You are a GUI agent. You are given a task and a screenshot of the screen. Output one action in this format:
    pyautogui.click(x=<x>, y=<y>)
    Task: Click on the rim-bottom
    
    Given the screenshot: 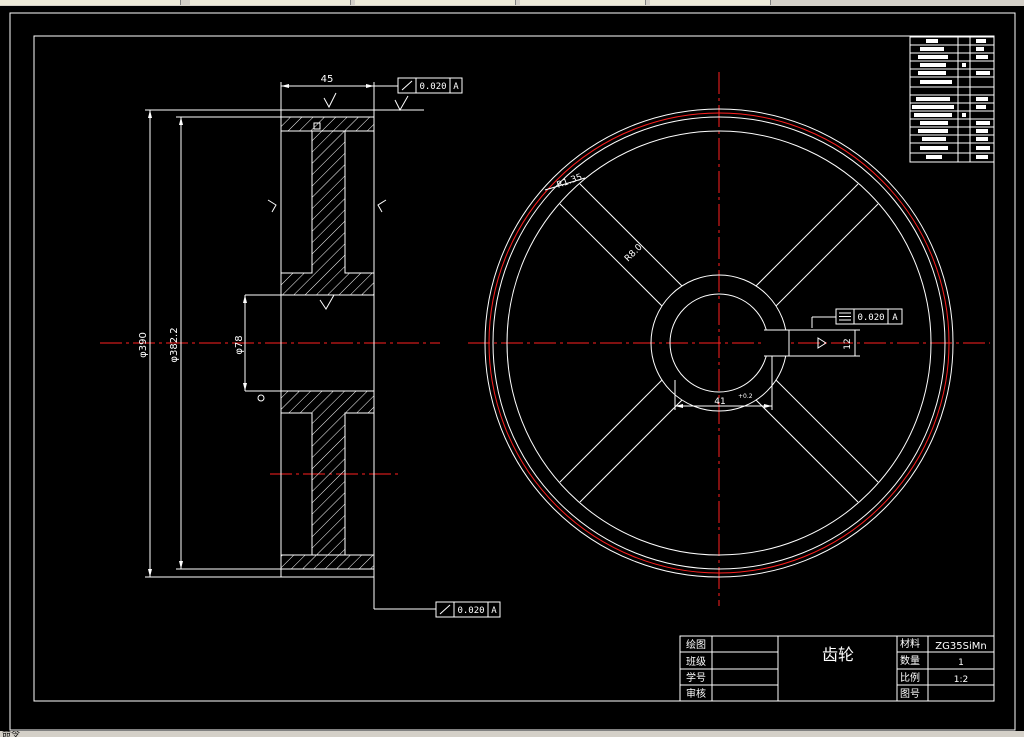 What is the action you would take?
    pyautogui.click(x=327, y=562)
    